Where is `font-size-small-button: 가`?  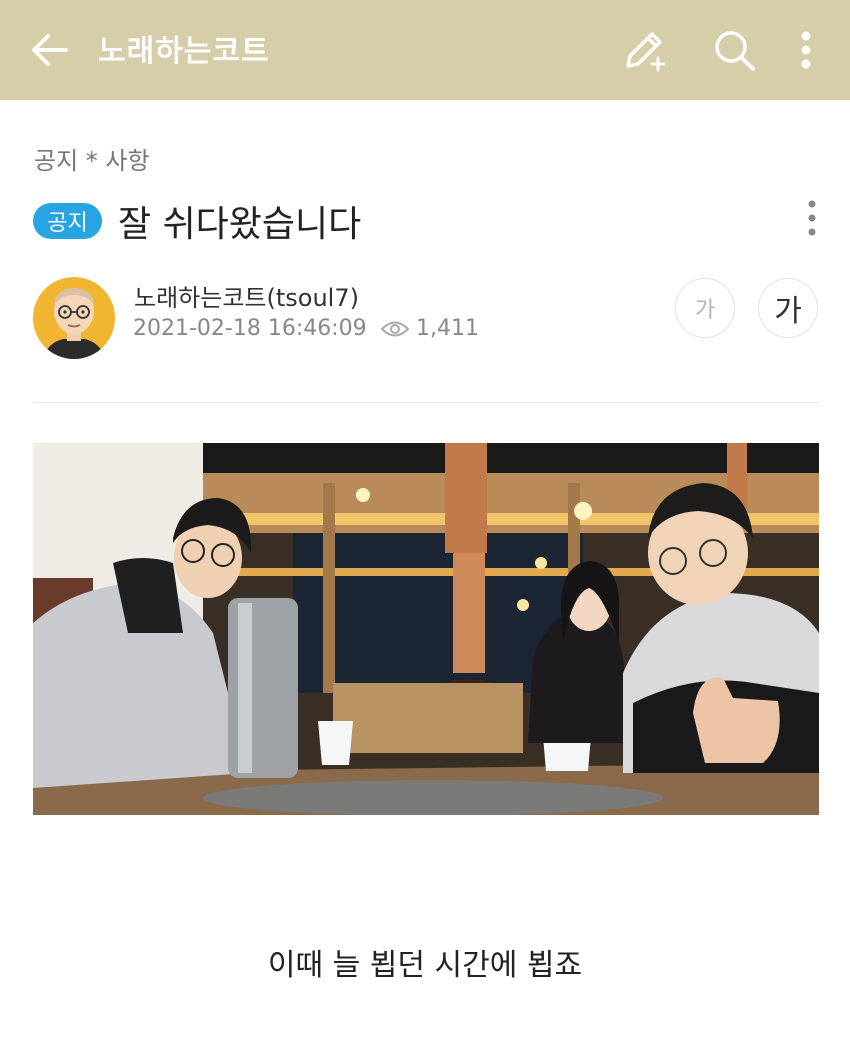 font-size-small-button: 가 is located at coordinates (705, 308).